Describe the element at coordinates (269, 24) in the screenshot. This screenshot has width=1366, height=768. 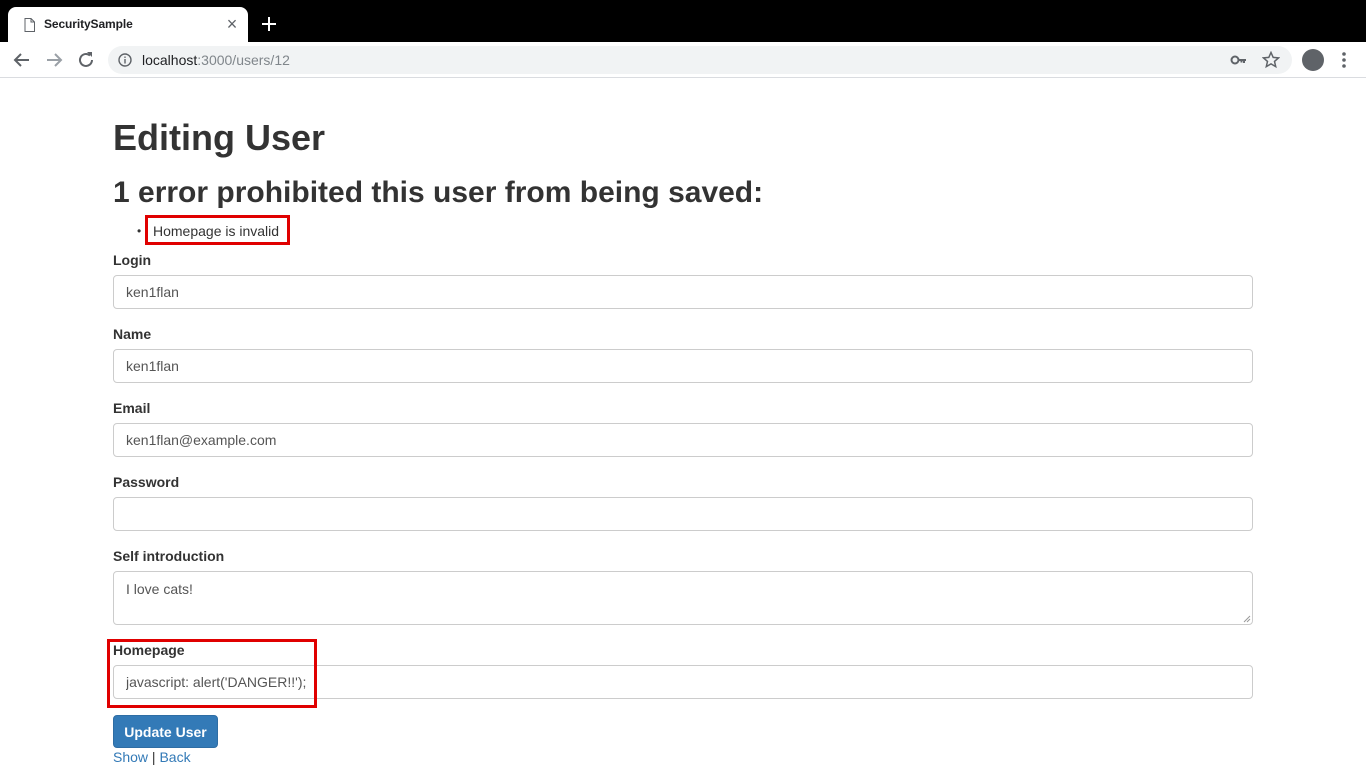
I see `new-tab-icon` at that location.